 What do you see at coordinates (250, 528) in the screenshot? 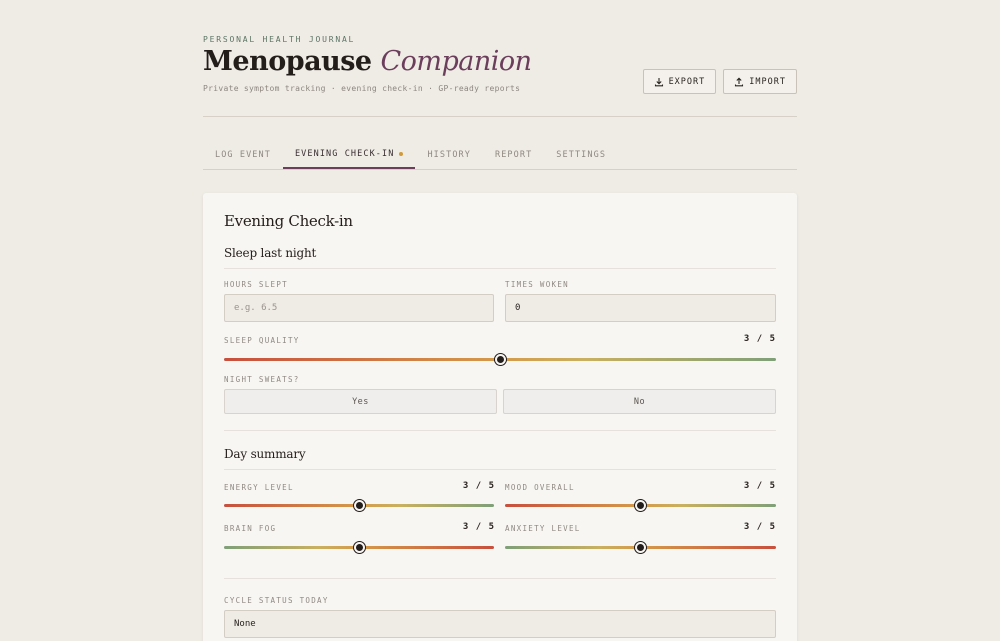
I see `brain-fog-label: BRAIN FOG` at bounding box center [250, 528].